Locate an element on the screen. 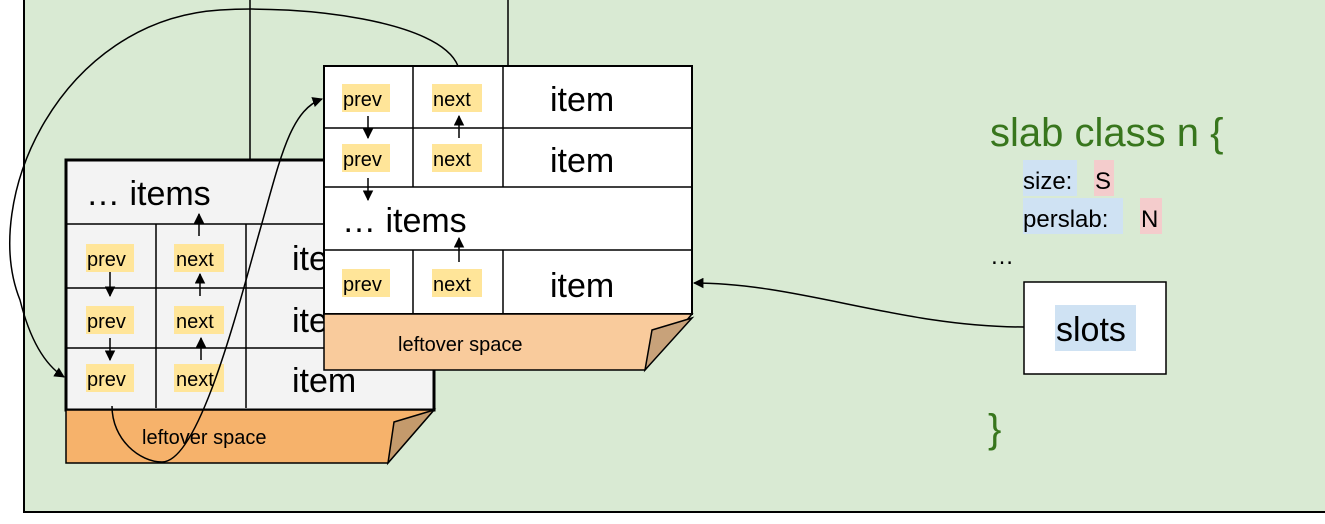  size-key: size: is located at coordinates (1047, 181).